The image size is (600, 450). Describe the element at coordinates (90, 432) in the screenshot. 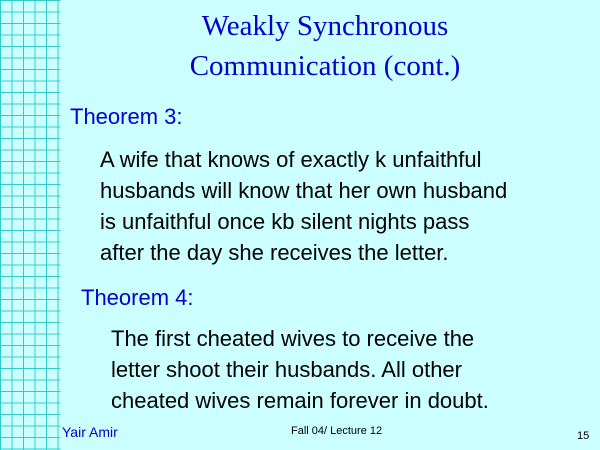

I see `footer-author: Yair Amir` at that location.